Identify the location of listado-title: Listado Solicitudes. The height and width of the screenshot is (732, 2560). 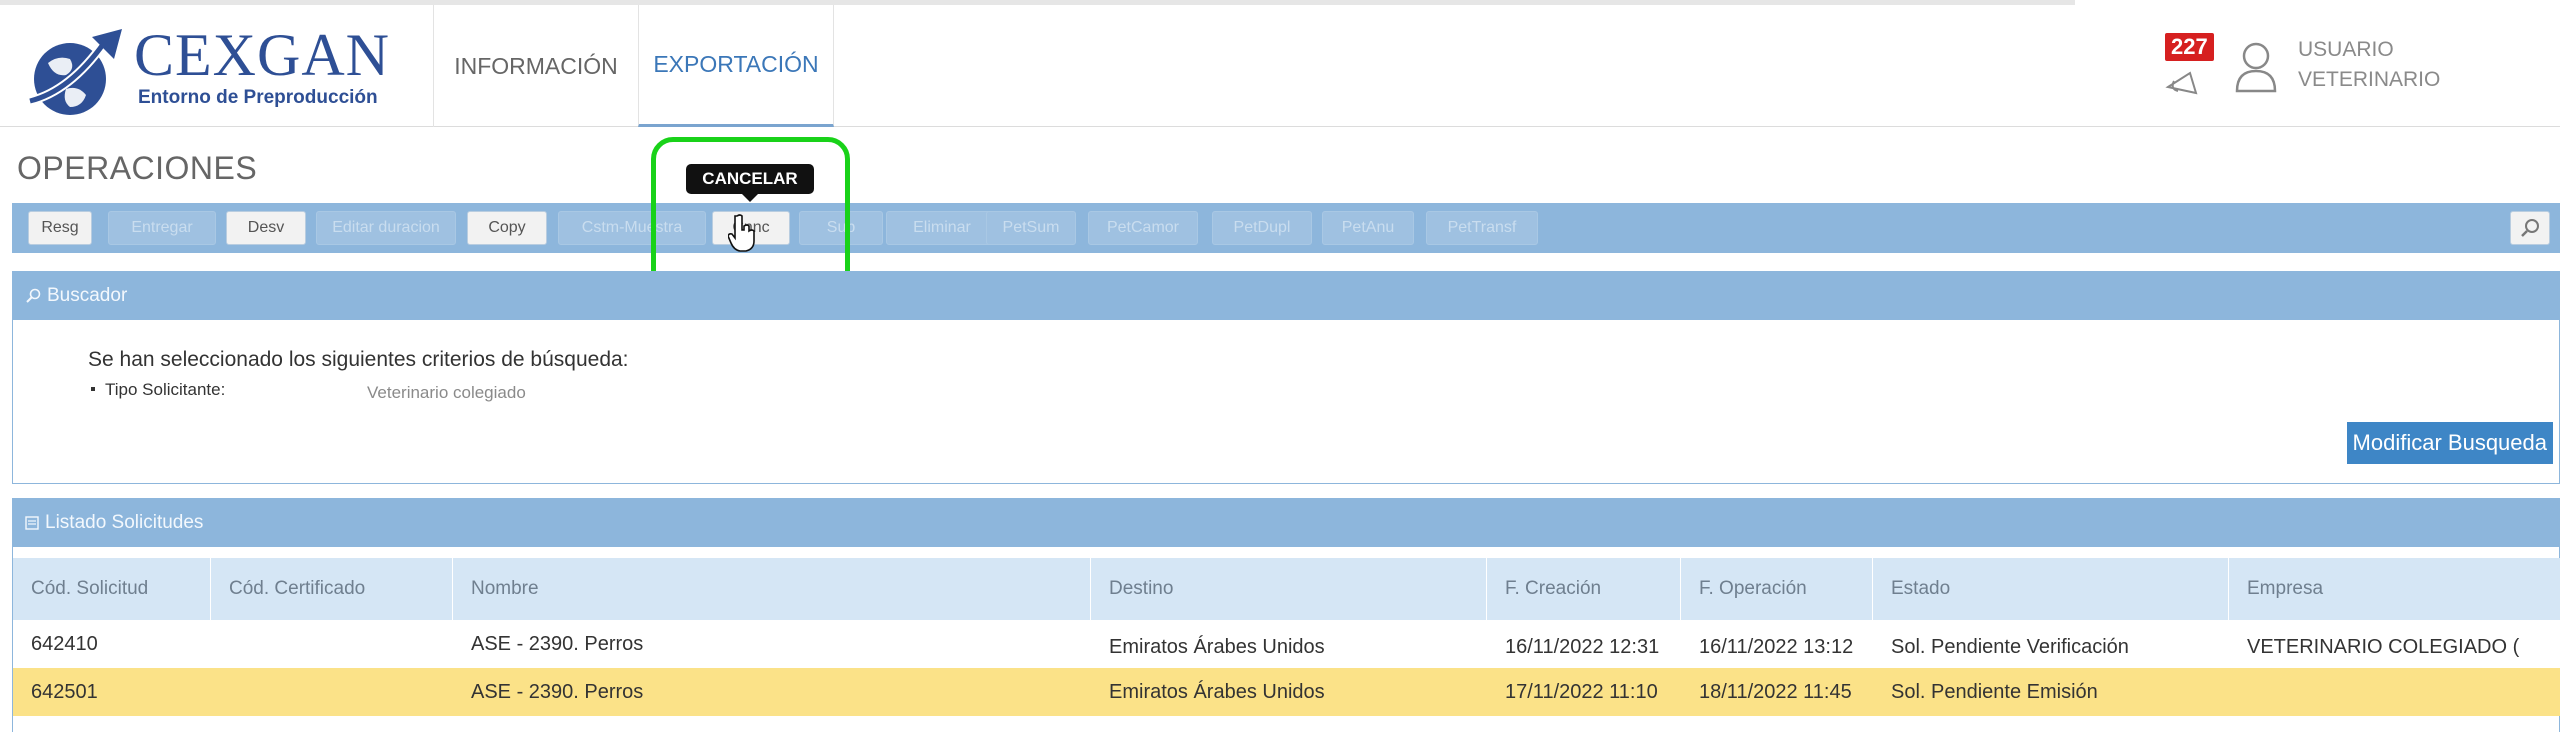
(124, 522).